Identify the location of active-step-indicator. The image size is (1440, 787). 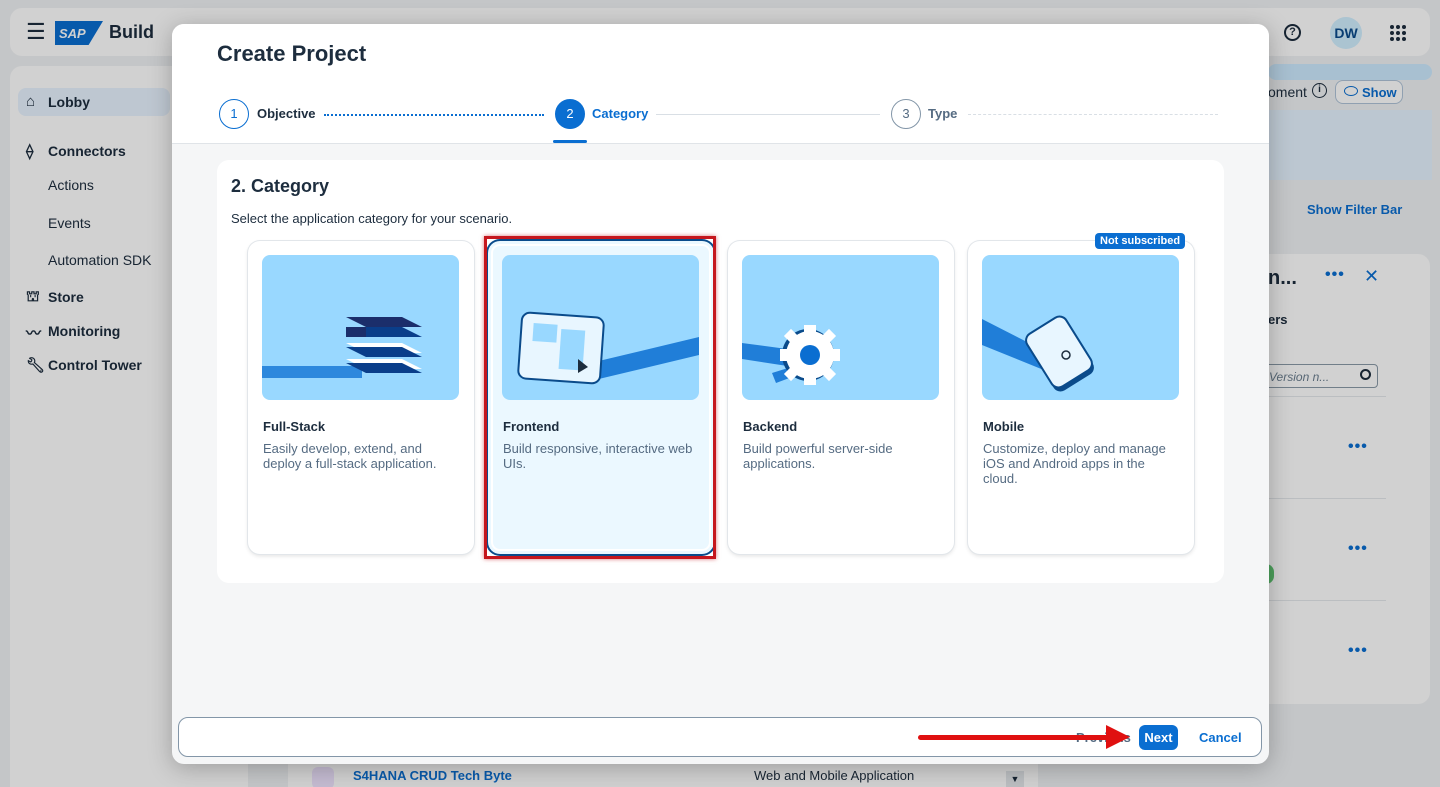
(570, 141).